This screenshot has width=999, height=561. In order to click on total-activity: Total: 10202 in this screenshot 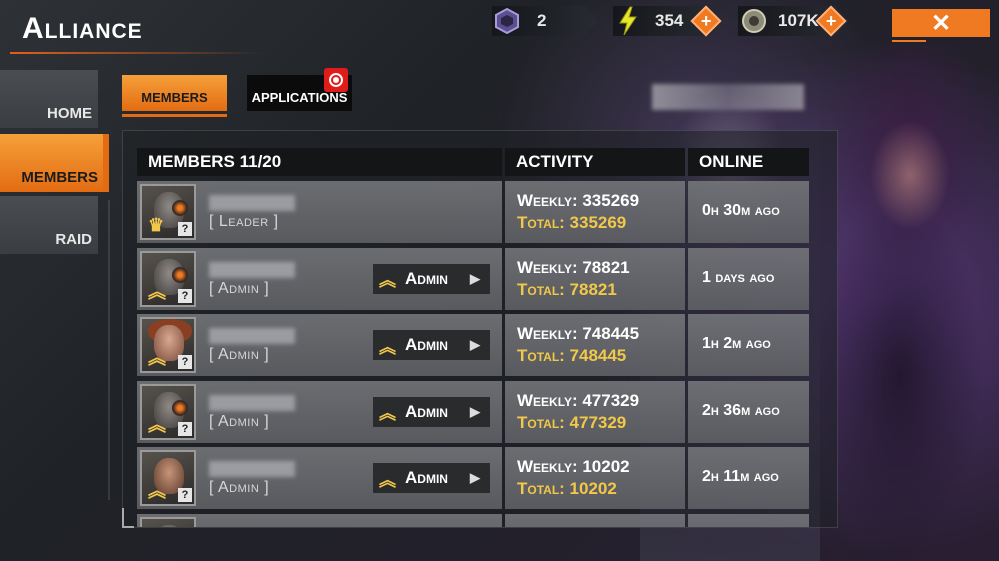, I will do `click(567, 488)`.